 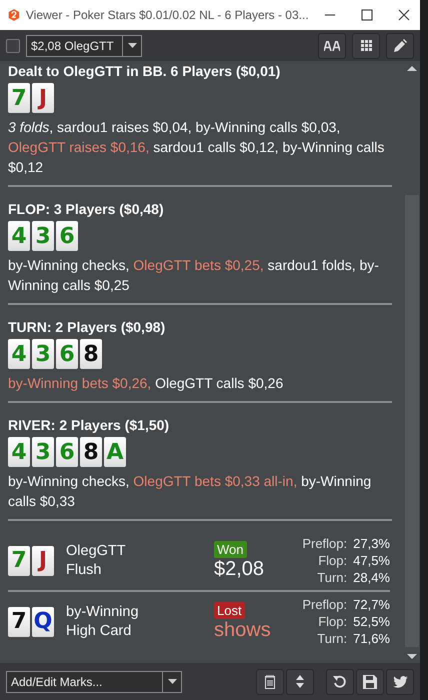 What do you see at coordinates (367, 15) in the screenshot?
I see `maximize-icon` at bounding box center [367, 15].